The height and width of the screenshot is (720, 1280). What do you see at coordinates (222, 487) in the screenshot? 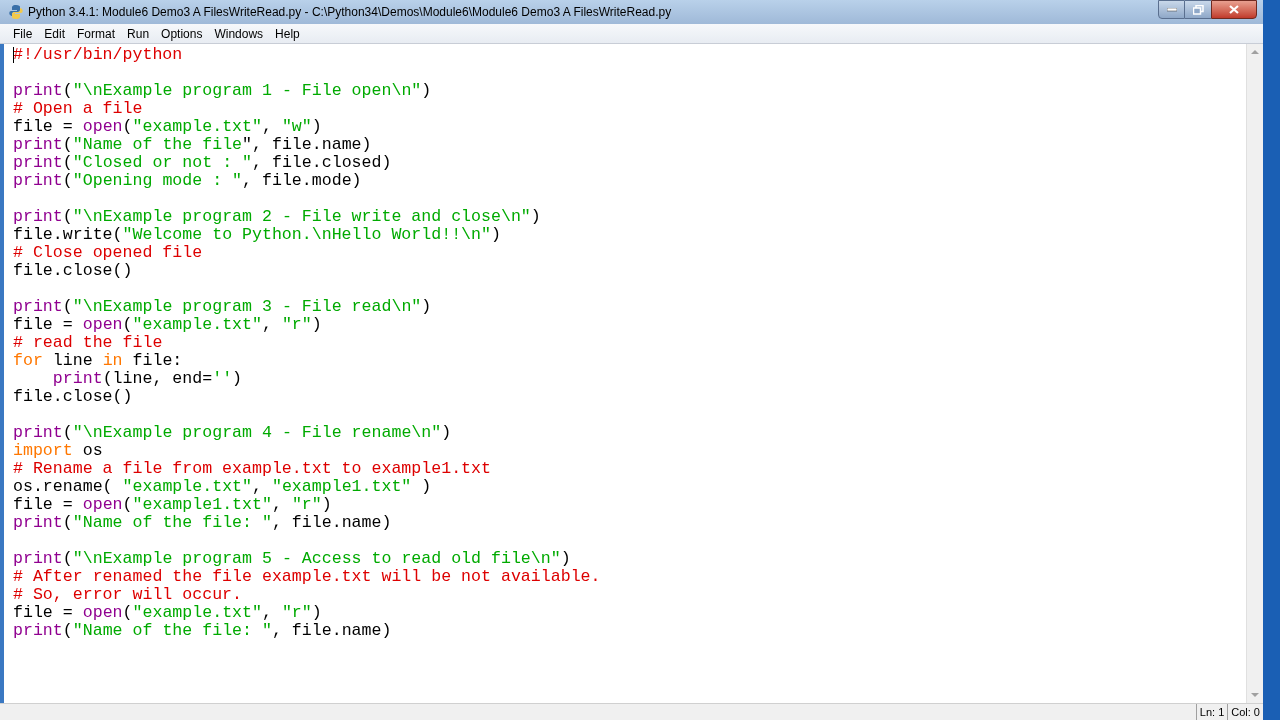
I see `code-line: os.rename( "example.txt", "example1.txt" )` at bounding box center [222, 487].